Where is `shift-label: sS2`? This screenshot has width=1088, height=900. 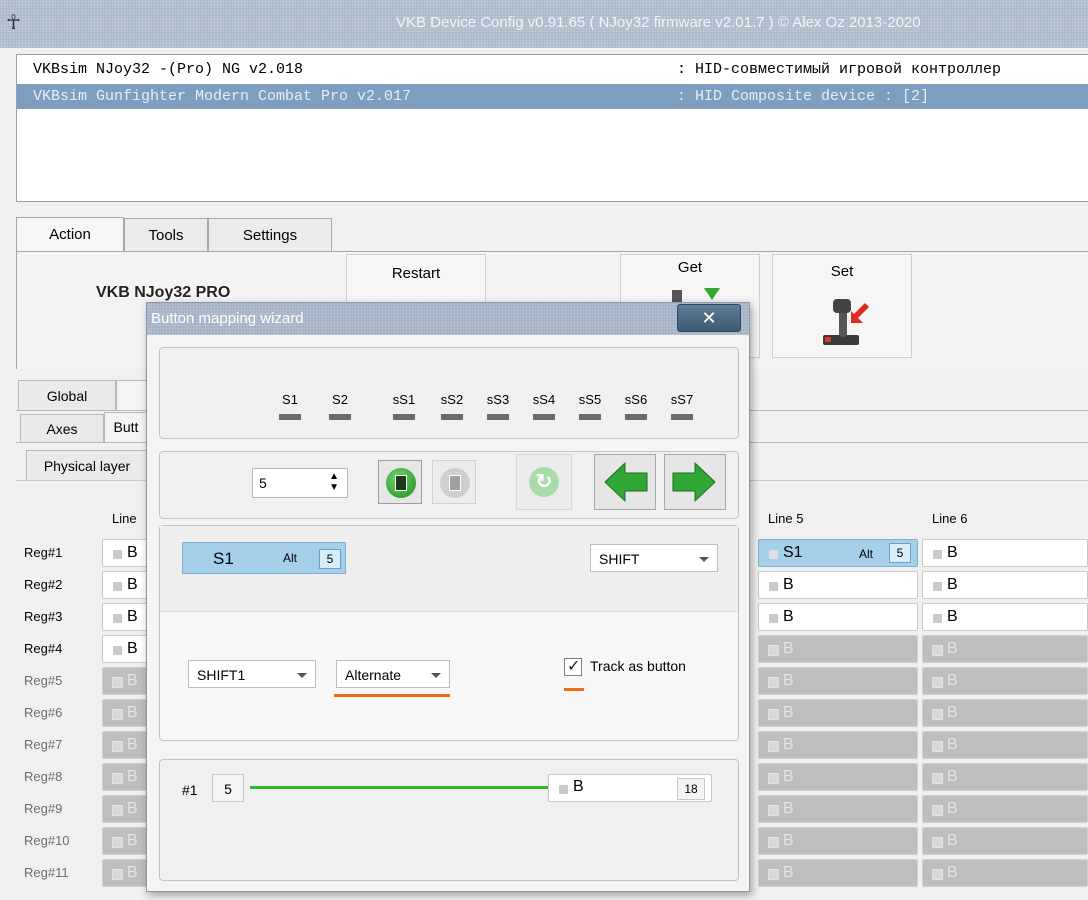
shift-label: sS2 is located at coordinates (452, 399).